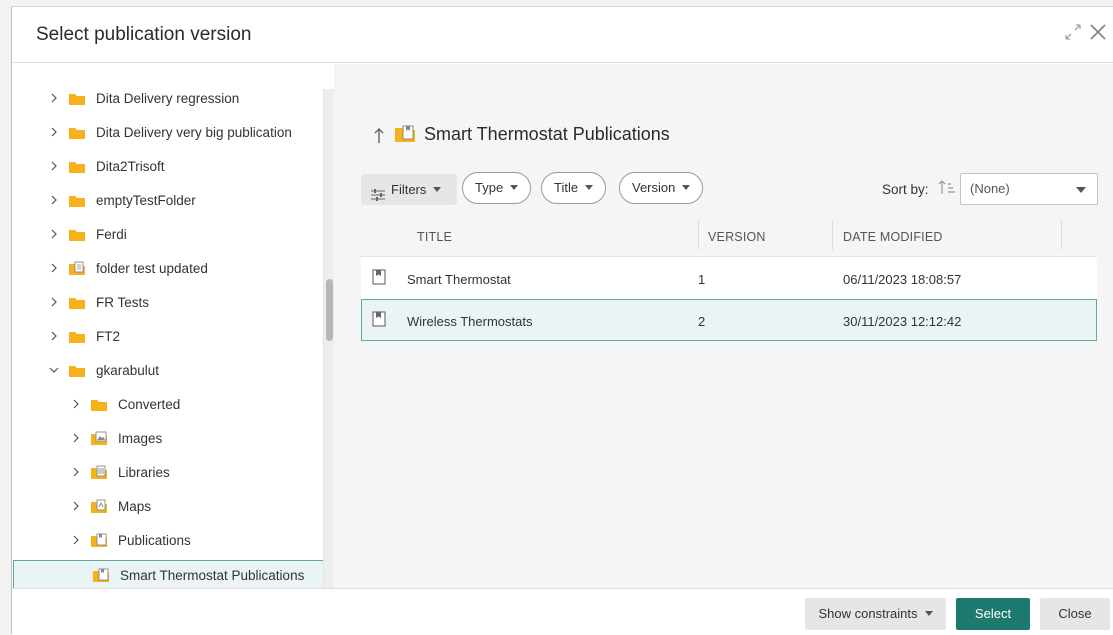 This screenshot has width=1113, height=635. Describe the element at coordinates (212, 575) in the screenshot. I see `tree-item-label: Smart Thermostat Publications` at that location.